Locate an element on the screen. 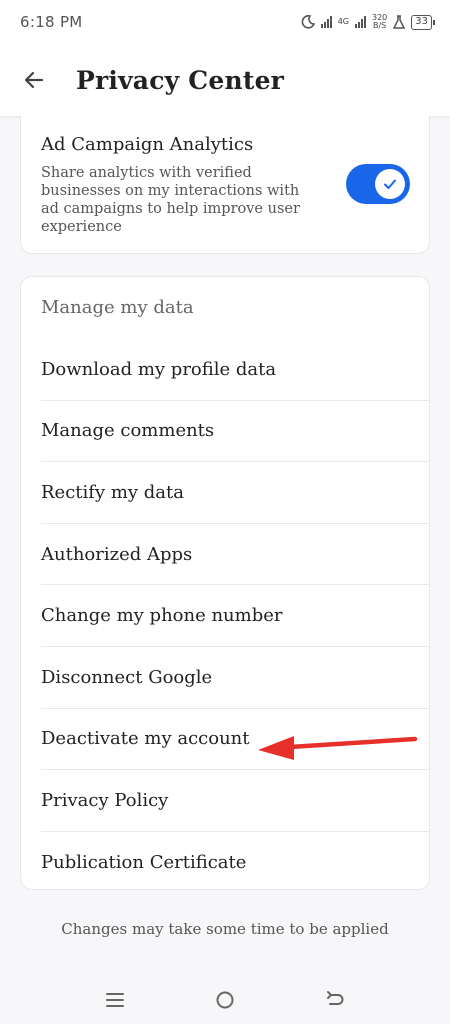 The width and height of the screenshot is (450, 1024). list-item-authorized-apps: Authorized Apps is located at coordinates (235, 555).